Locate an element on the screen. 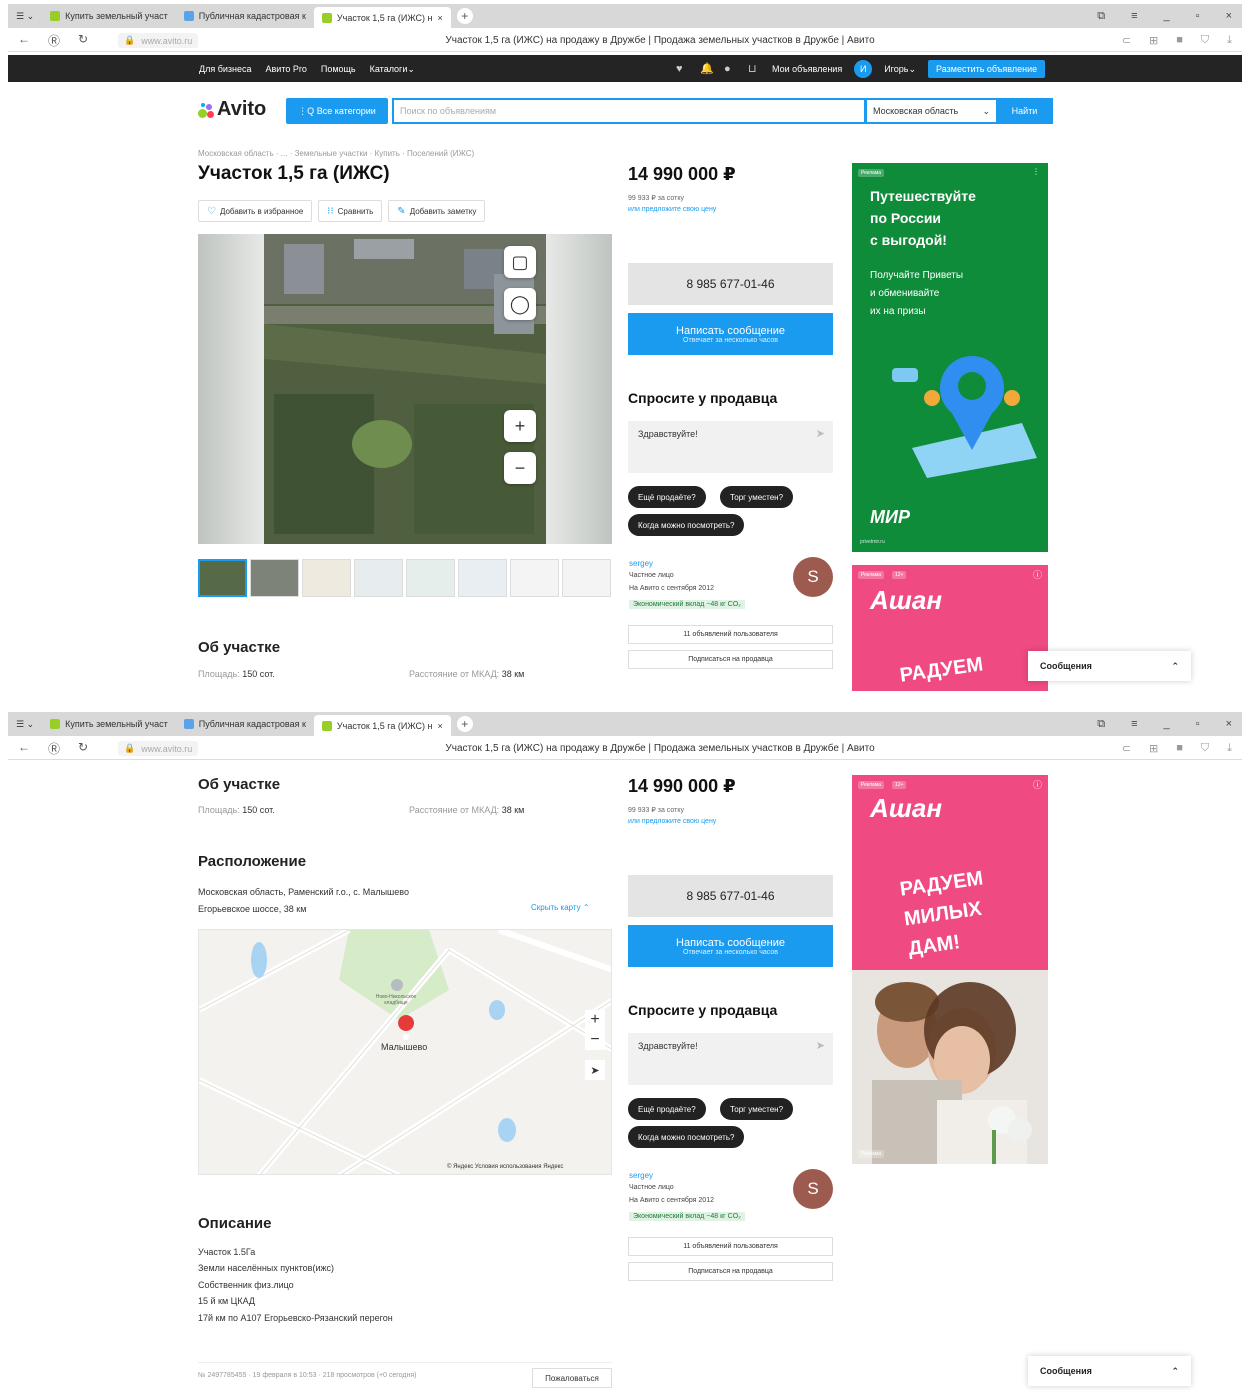 Image resolution: width=1242 pixels, height=1399 pixels. tab-2: Публичная кадастровая к is located at coordinates (245, 724).